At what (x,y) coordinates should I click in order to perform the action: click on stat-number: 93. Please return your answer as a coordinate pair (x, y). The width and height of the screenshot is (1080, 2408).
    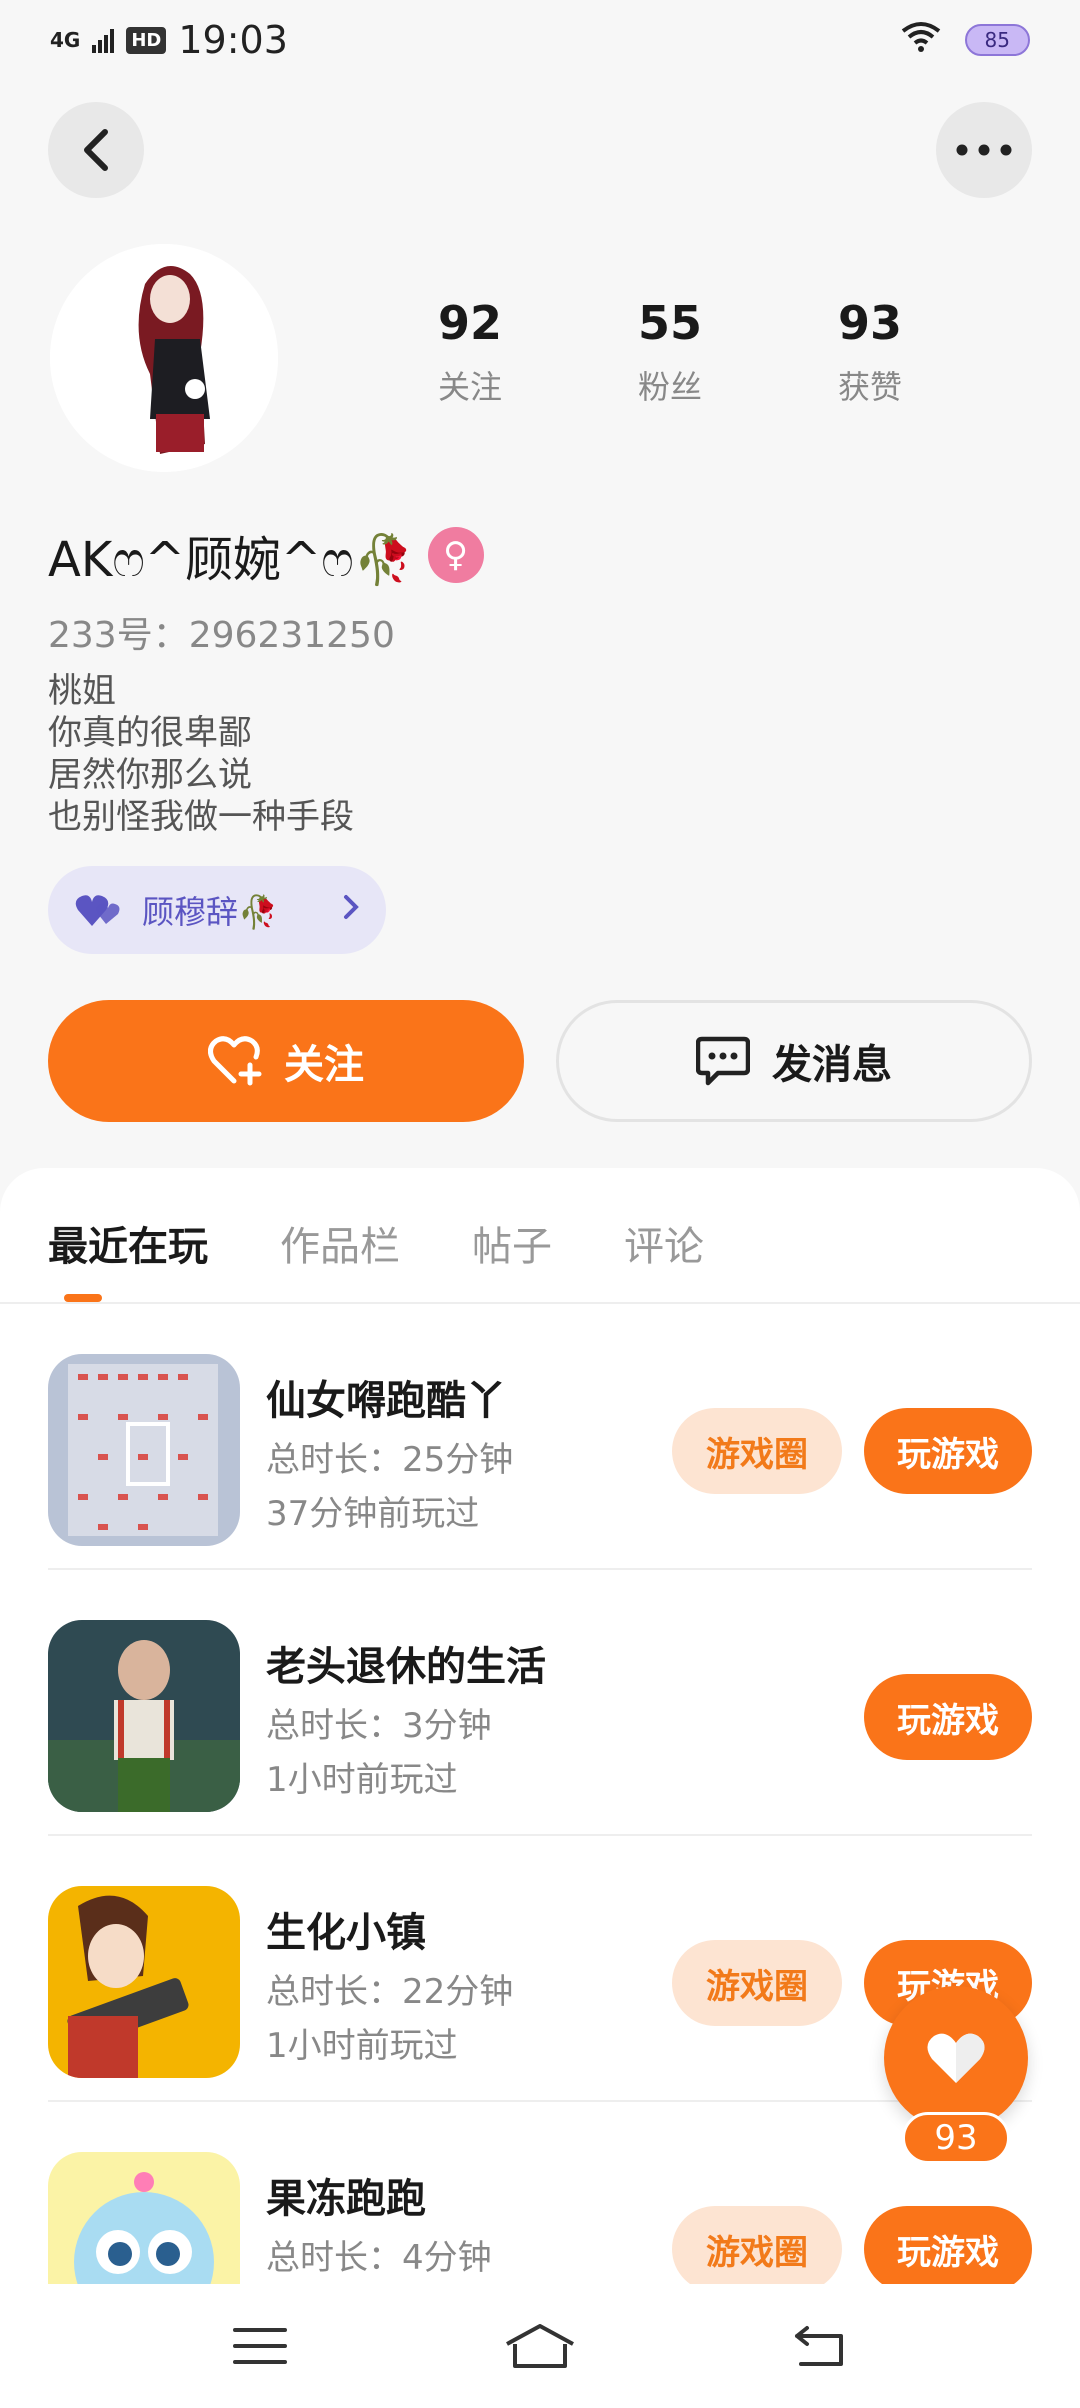
    Looking at the image, I should click on (869, 323).